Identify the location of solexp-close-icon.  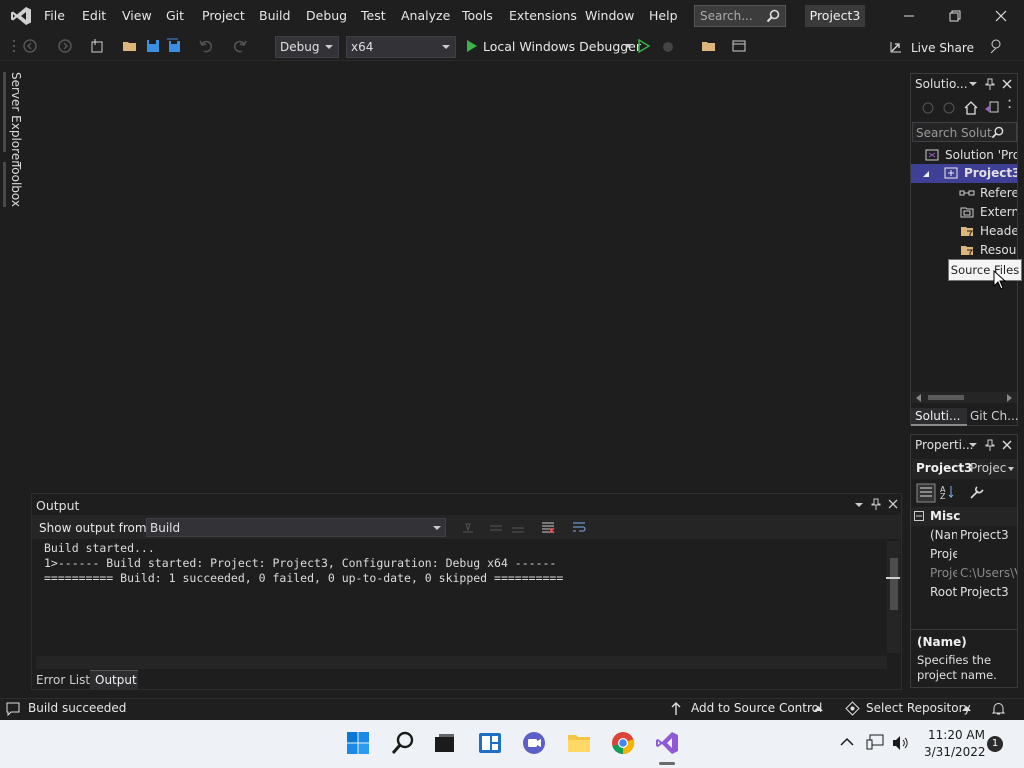
(1007, 84).